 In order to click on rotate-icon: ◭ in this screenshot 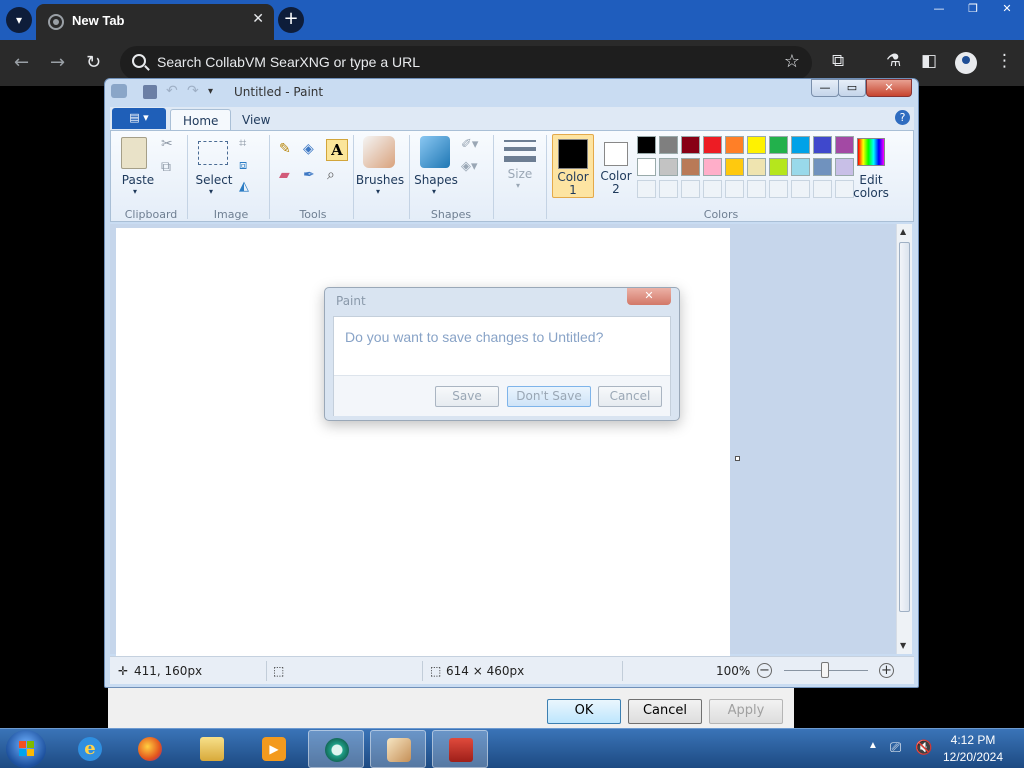, I will do `click(248, 188)`.